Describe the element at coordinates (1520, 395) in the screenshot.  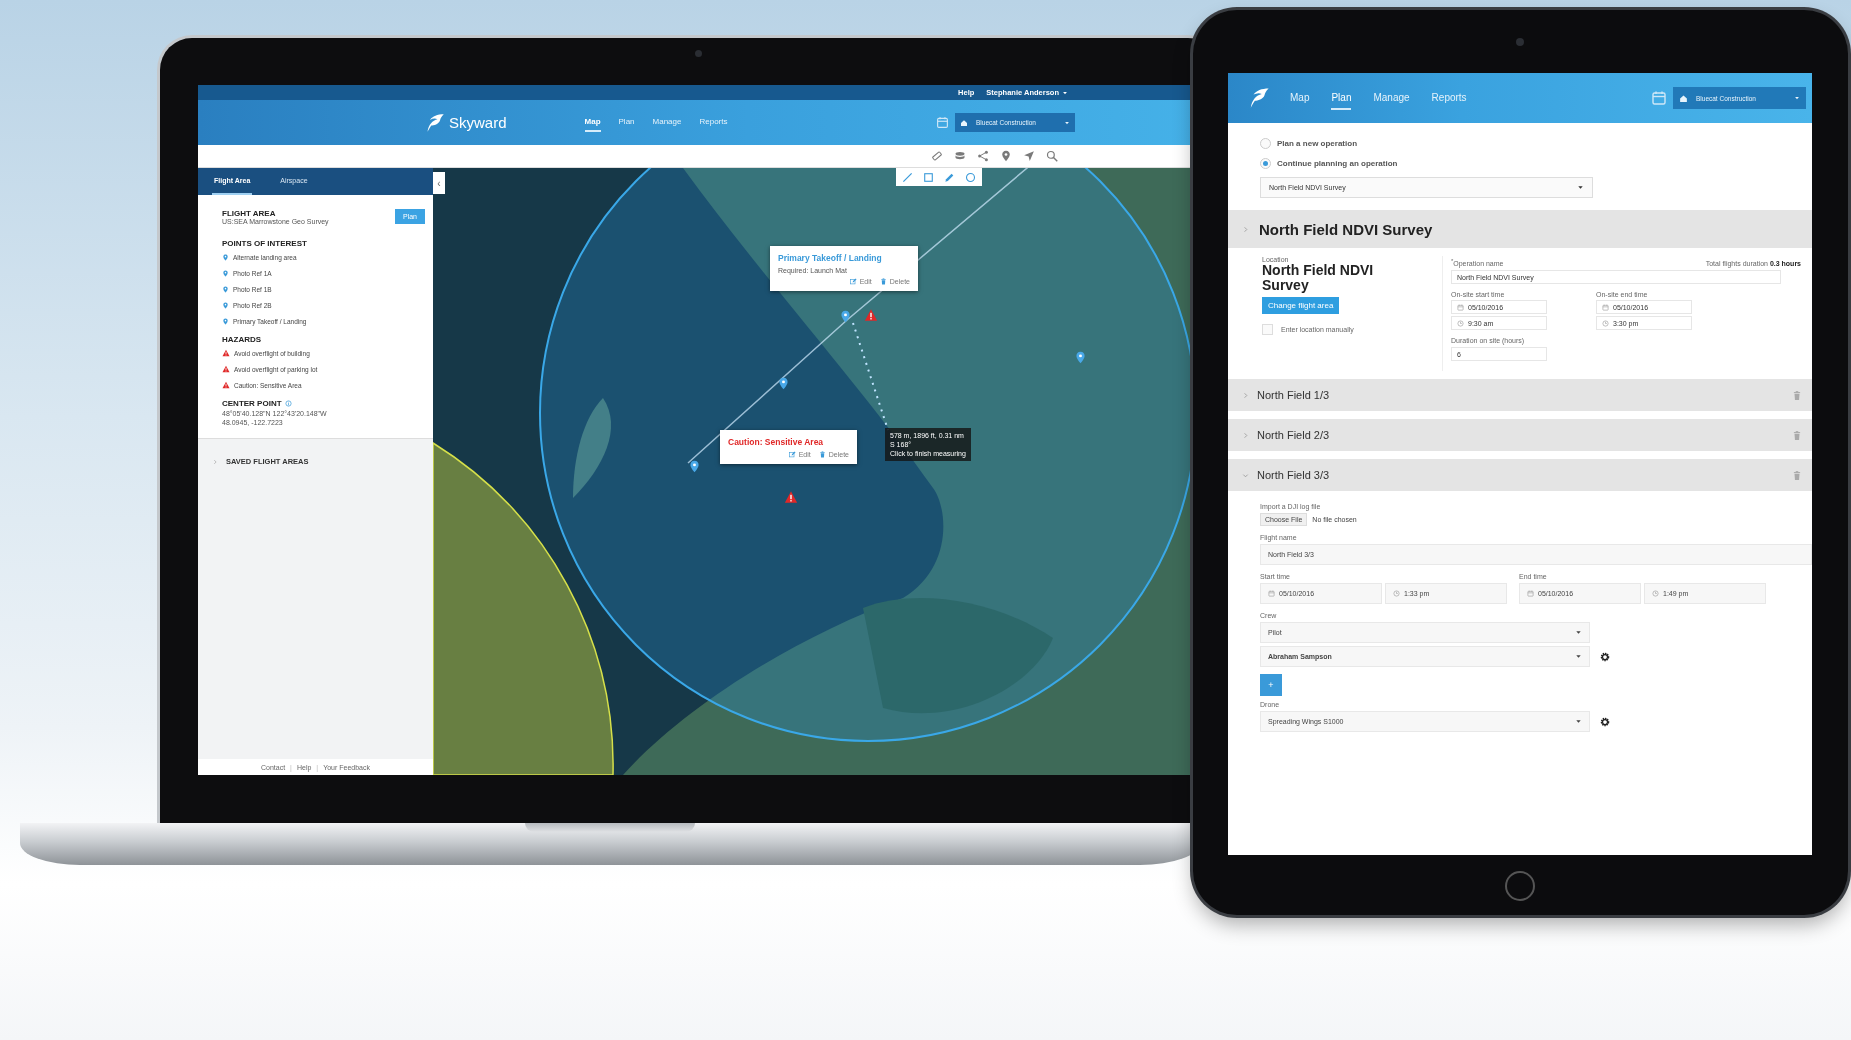
I see `flight-section-header: North Field 1/3` at that location.